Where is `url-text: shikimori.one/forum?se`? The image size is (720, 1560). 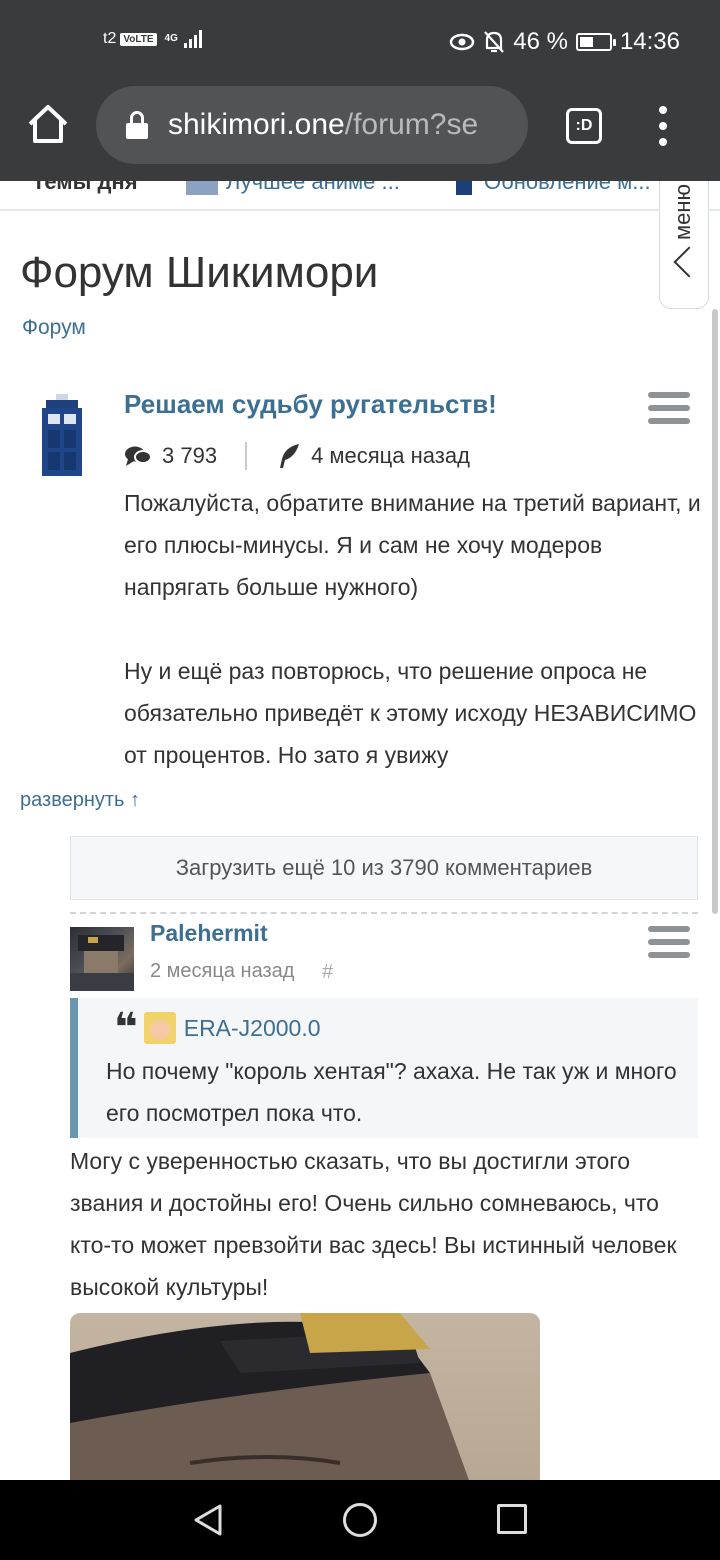
url-text: shikimori.one/forum?se is located at coordinates (323, 125).